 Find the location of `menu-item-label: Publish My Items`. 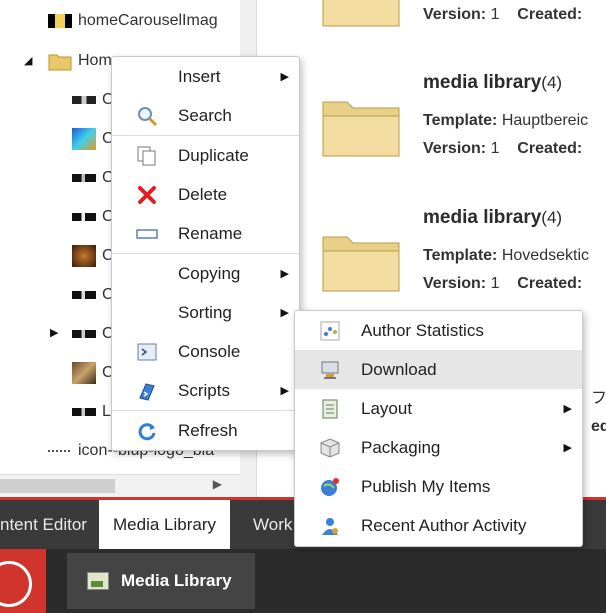

menu-item-label: Publish My Items is located at coordinates (426, 486).